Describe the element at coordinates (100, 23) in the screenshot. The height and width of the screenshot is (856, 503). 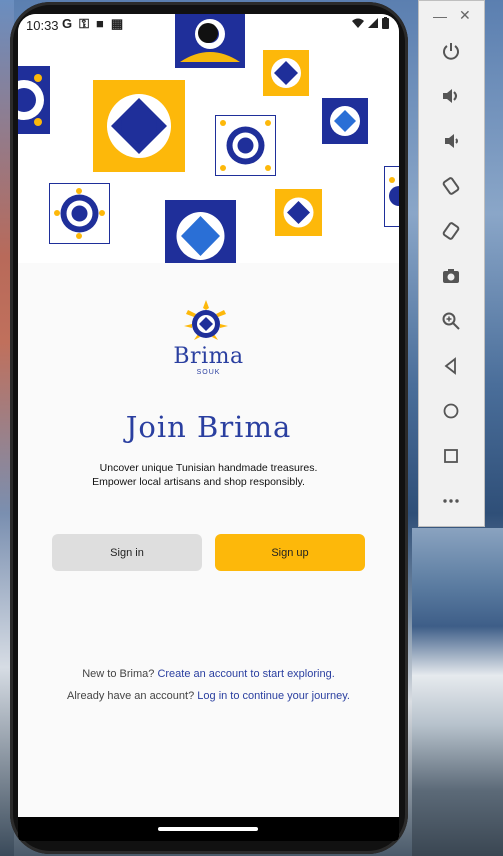
I see `sdcard-icon: ■` at that location.